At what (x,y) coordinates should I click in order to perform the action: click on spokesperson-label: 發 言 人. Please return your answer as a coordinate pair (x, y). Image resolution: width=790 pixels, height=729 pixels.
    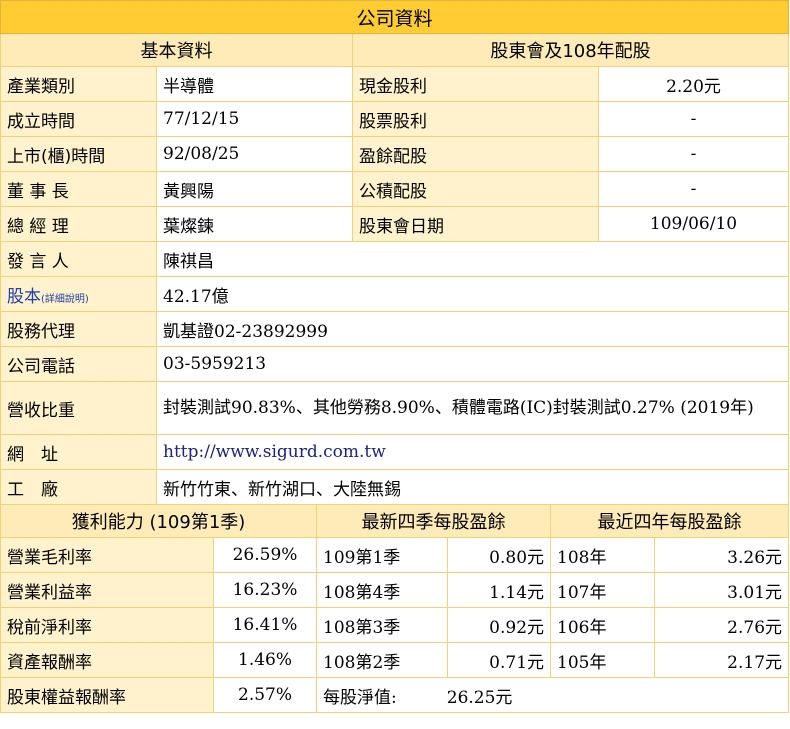
    Looking at the image, I should click on (78, 259).